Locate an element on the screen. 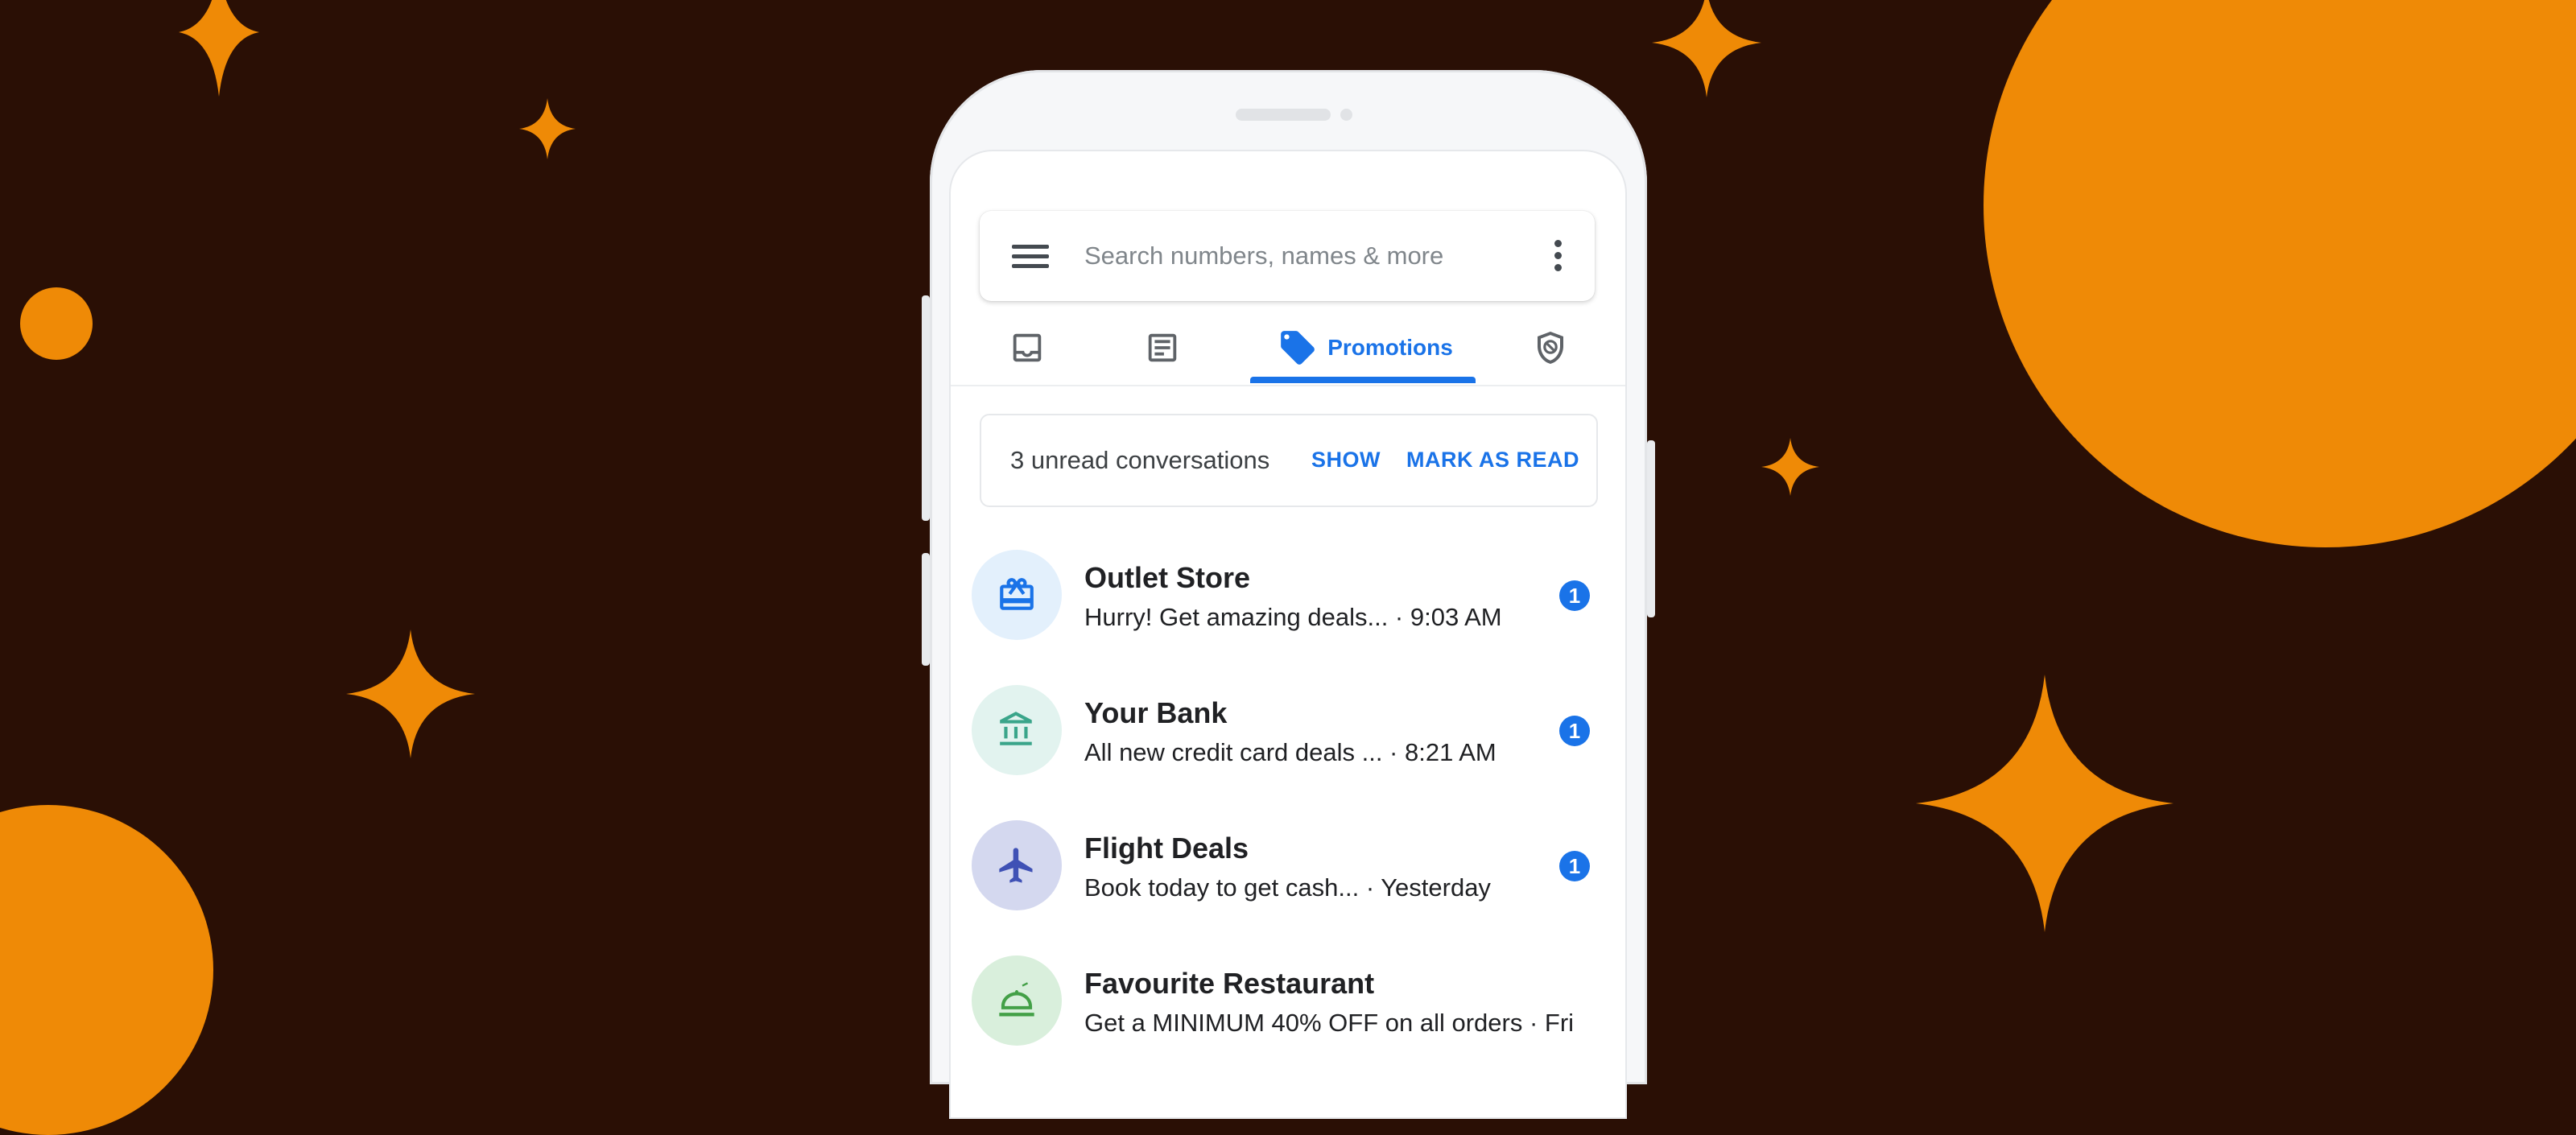 The width and height of the screenshot is (2576, 1135). tab-promotions: Promotions is located at coordinates (1365, 348).